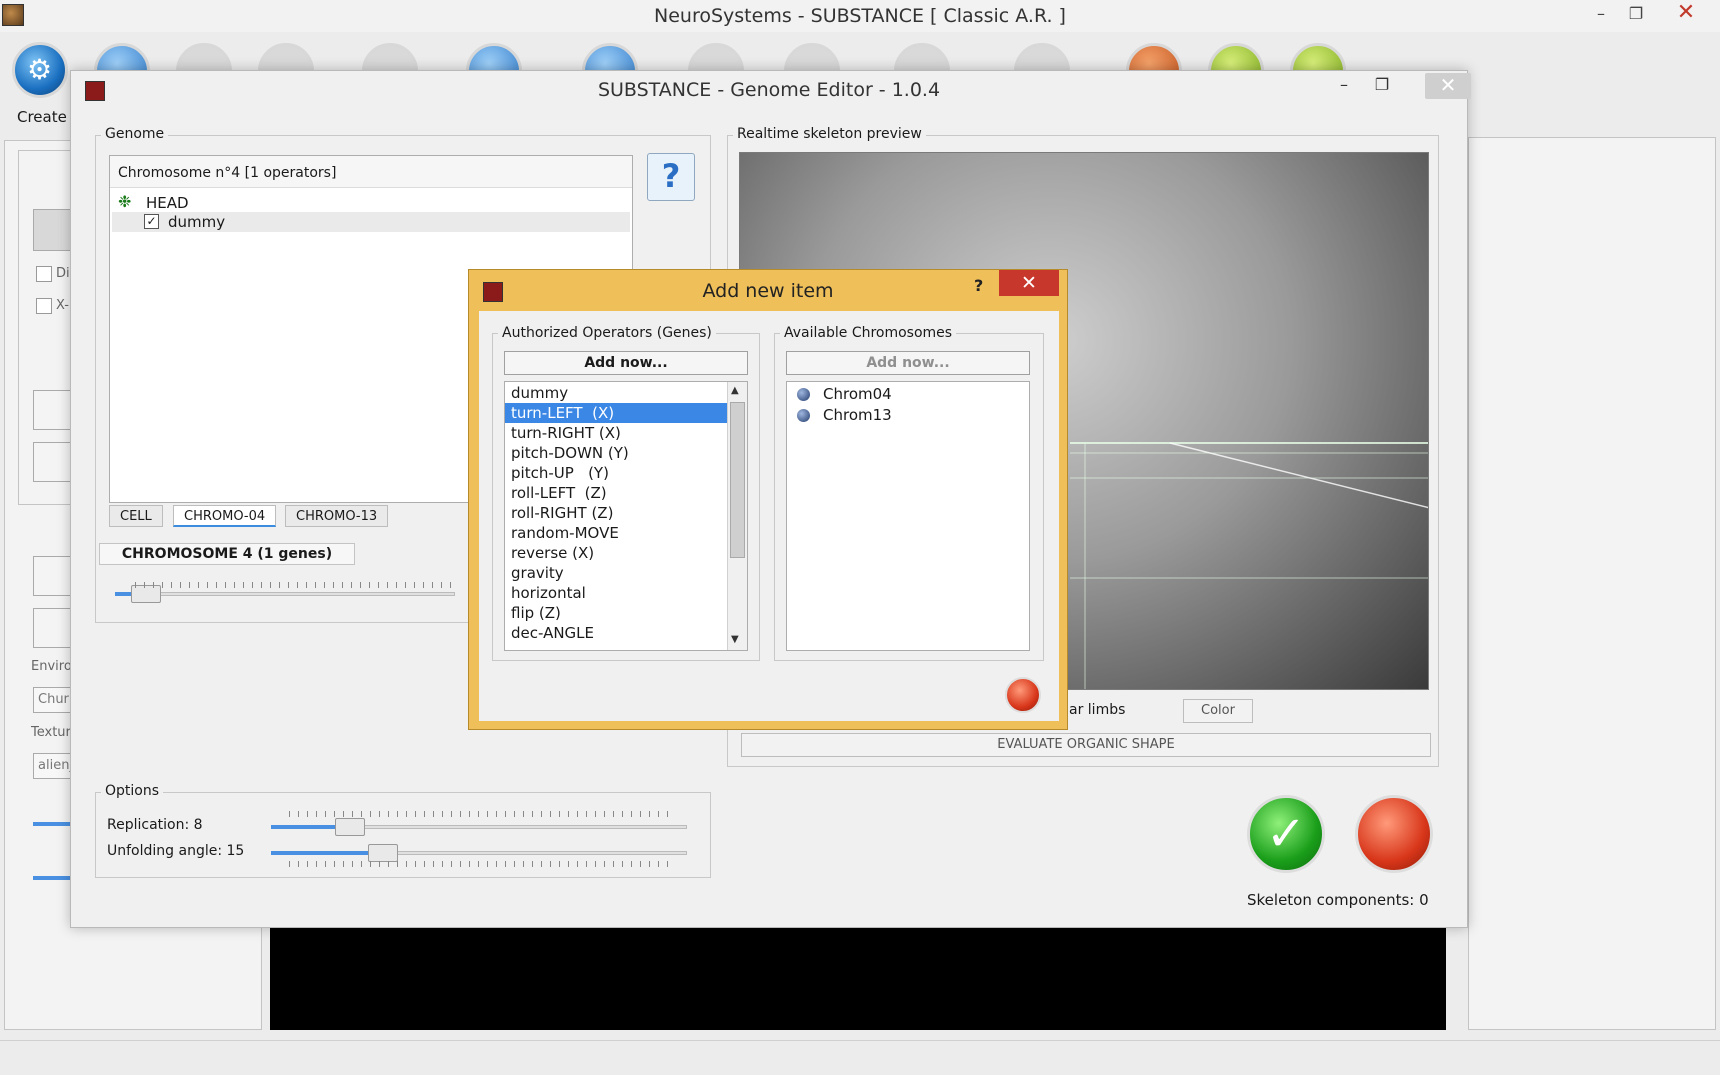 This screenshot has width=1720, height=1075. I want to click on operator-item: reverse (X), so click(616, 553).